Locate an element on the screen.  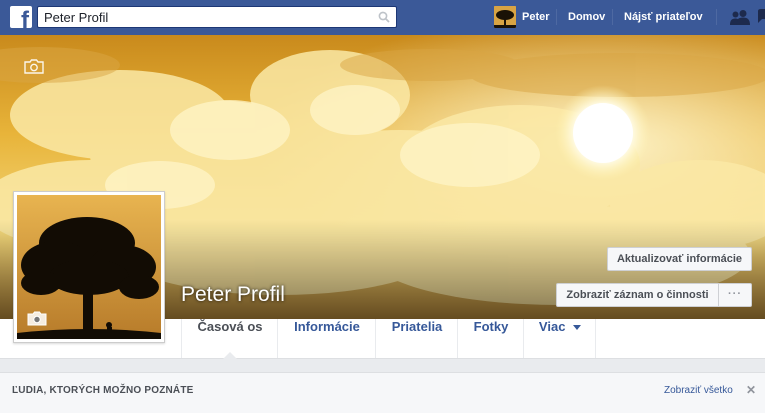
active-tab-indicator is located at coordinates (230, 355).